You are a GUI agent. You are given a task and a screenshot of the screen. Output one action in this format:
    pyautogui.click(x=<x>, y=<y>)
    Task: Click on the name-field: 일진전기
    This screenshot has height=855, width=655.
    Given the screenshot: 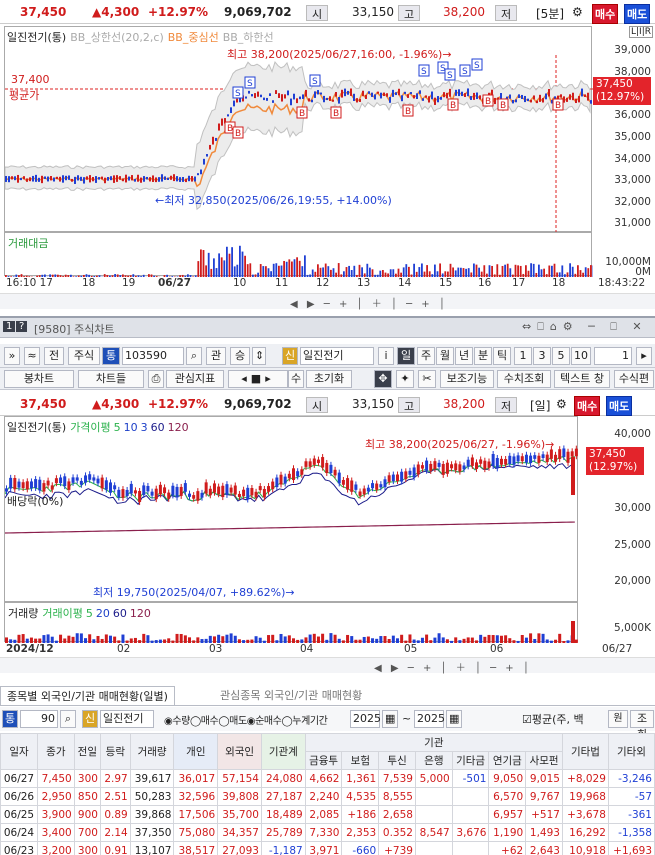 What is the action you would take?
    pyautogui.click(x=127, y=719)
    